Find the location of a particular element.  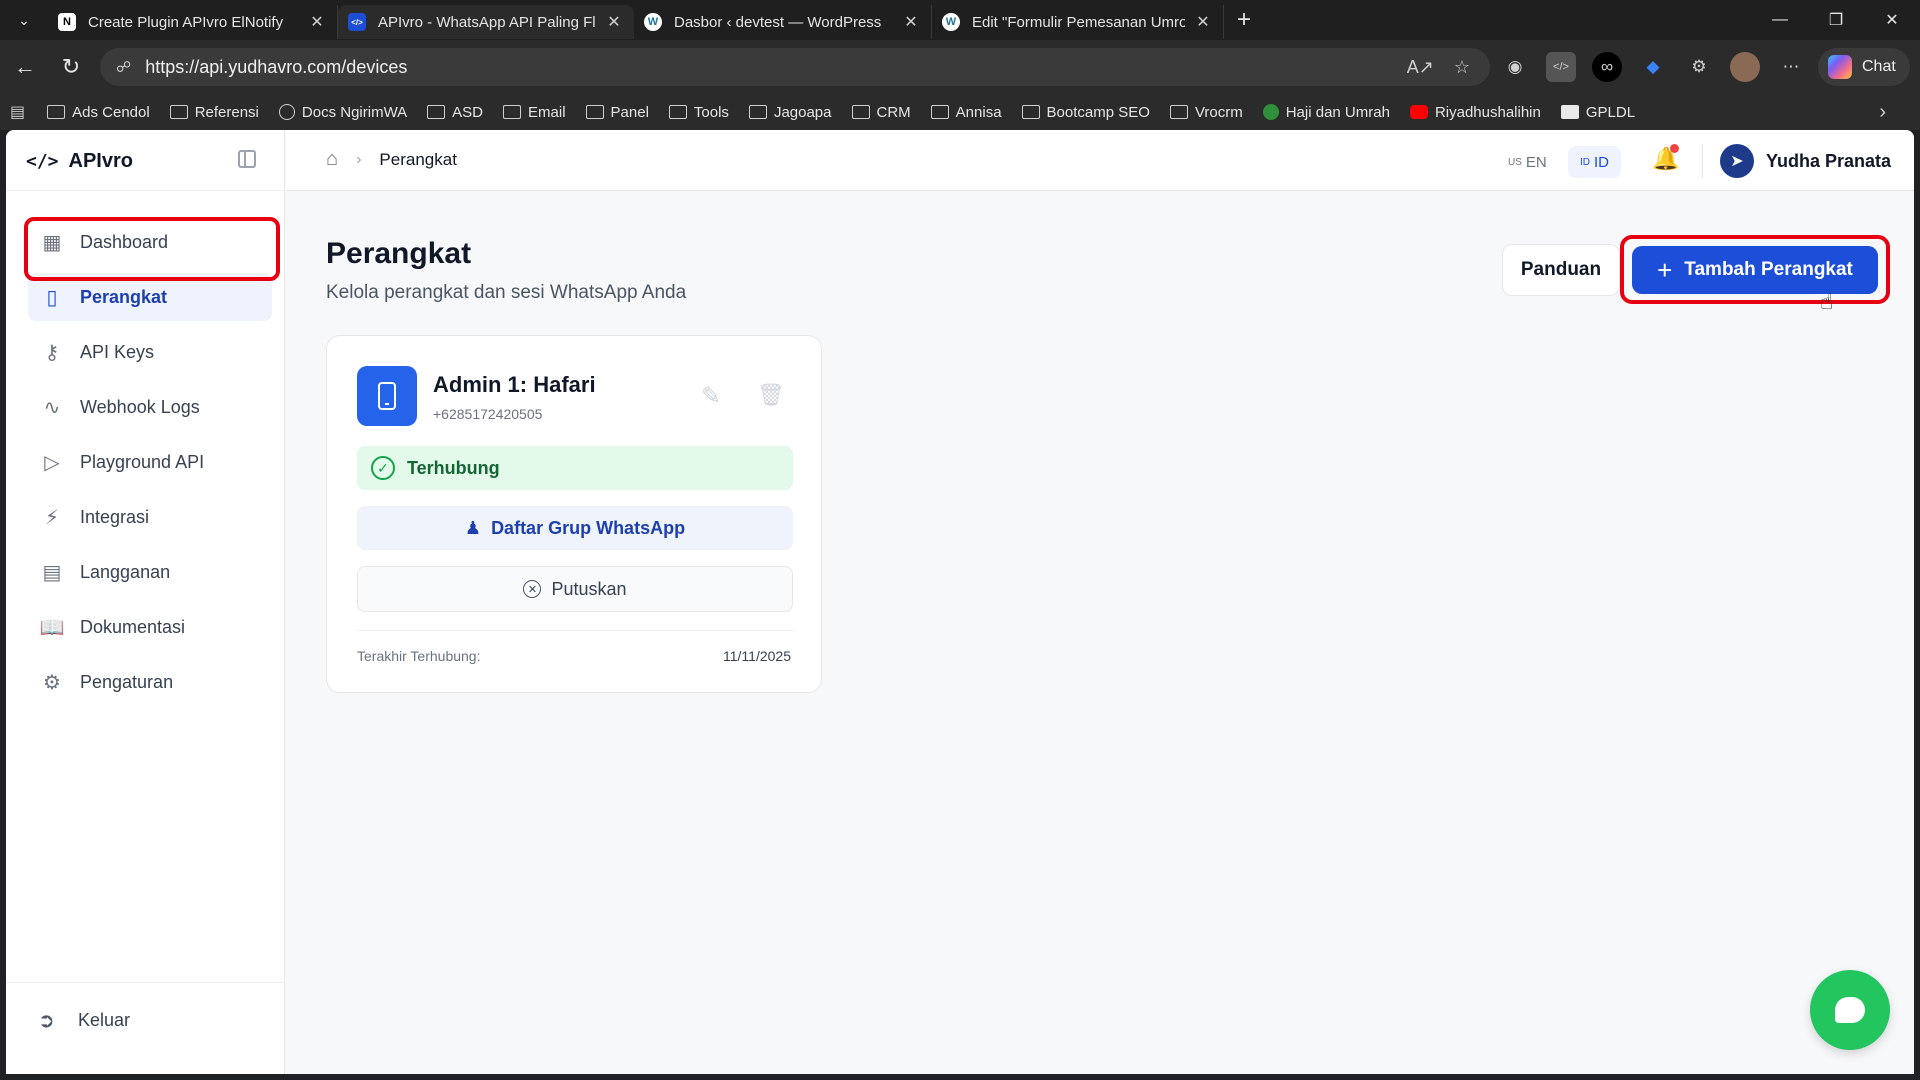

bookmark-link: GPLDL is located at coordinates (1598, 112).